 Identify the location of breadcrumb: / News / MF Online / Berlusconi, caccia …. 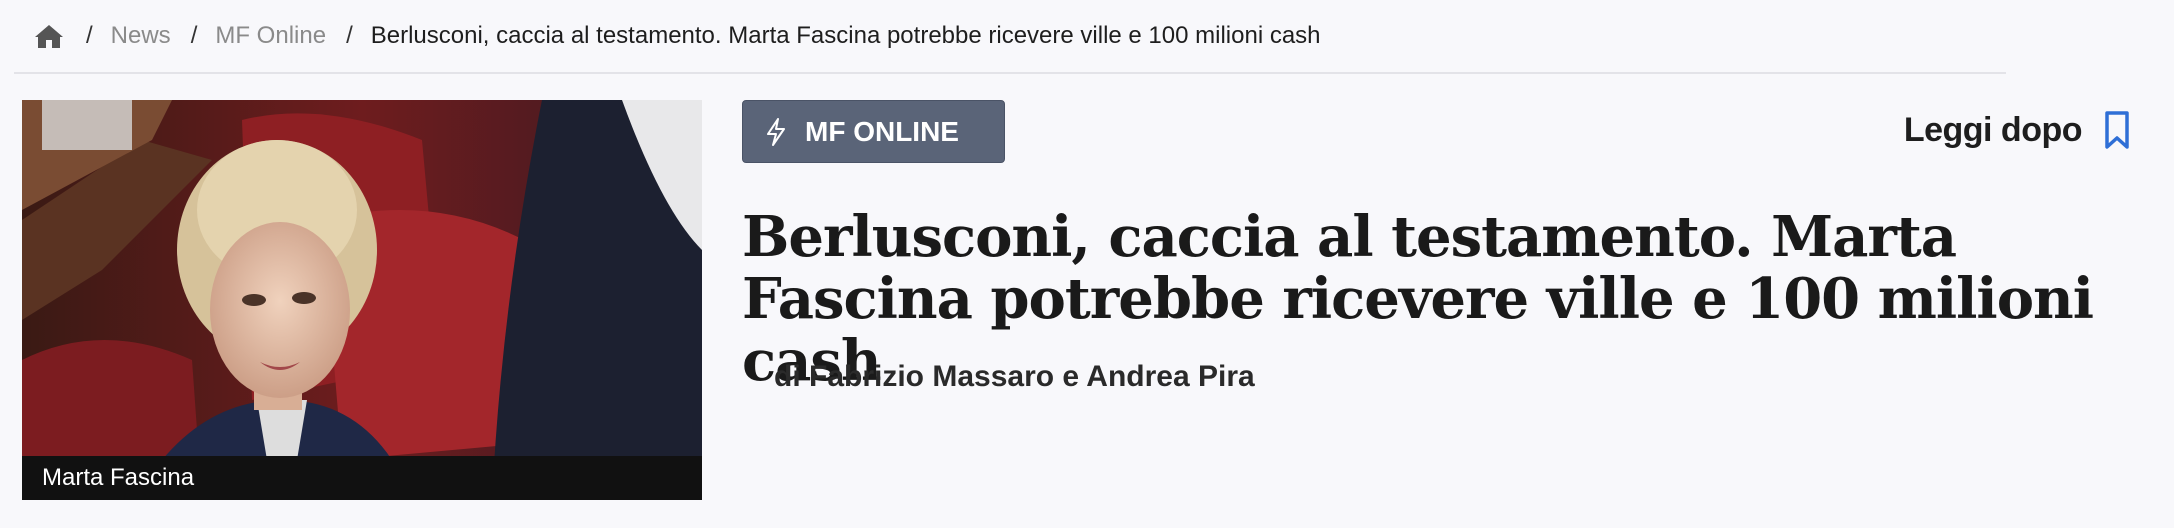
(1010, 37).